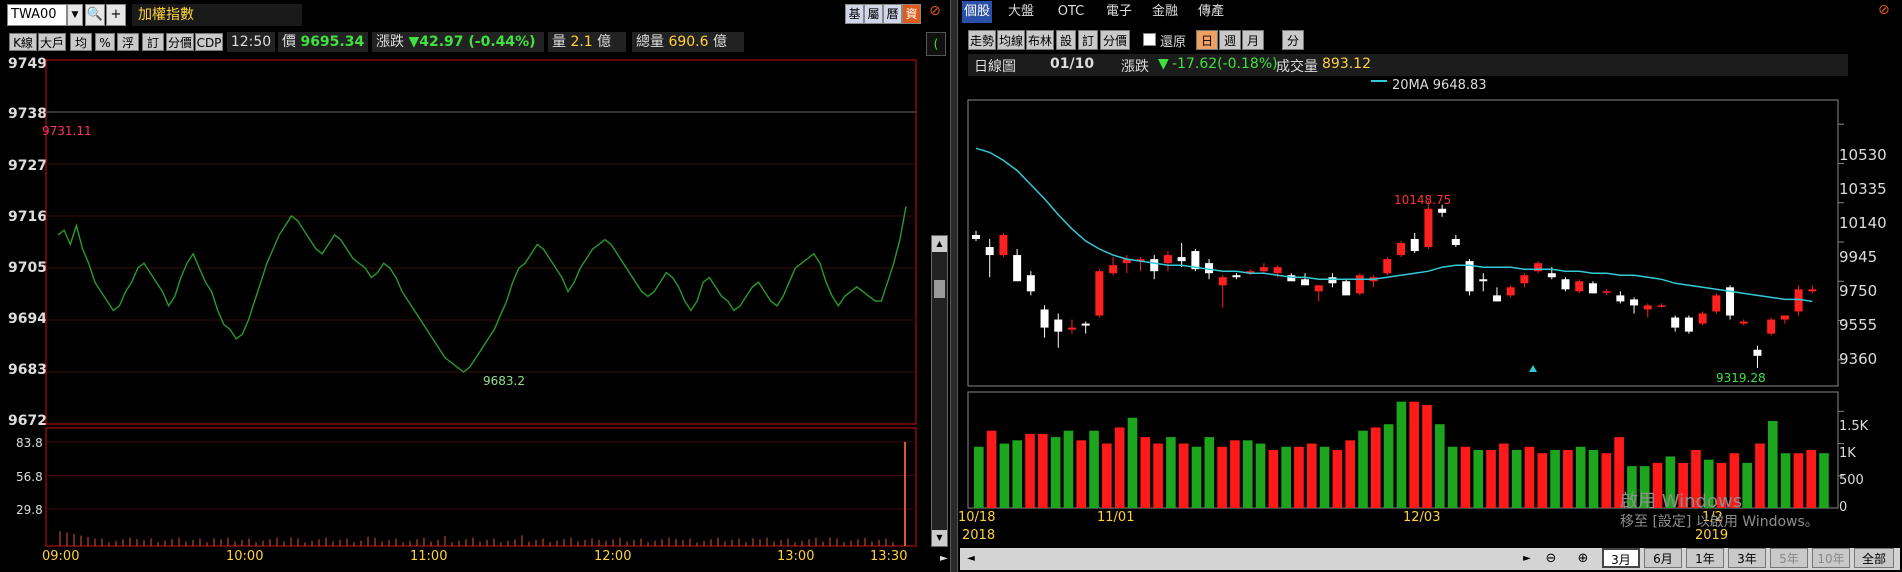 The image size is (1902, 572). Describe the element at coordinates (1851, 480) in the screenshot. I see `vol-tick: 500` at that location.